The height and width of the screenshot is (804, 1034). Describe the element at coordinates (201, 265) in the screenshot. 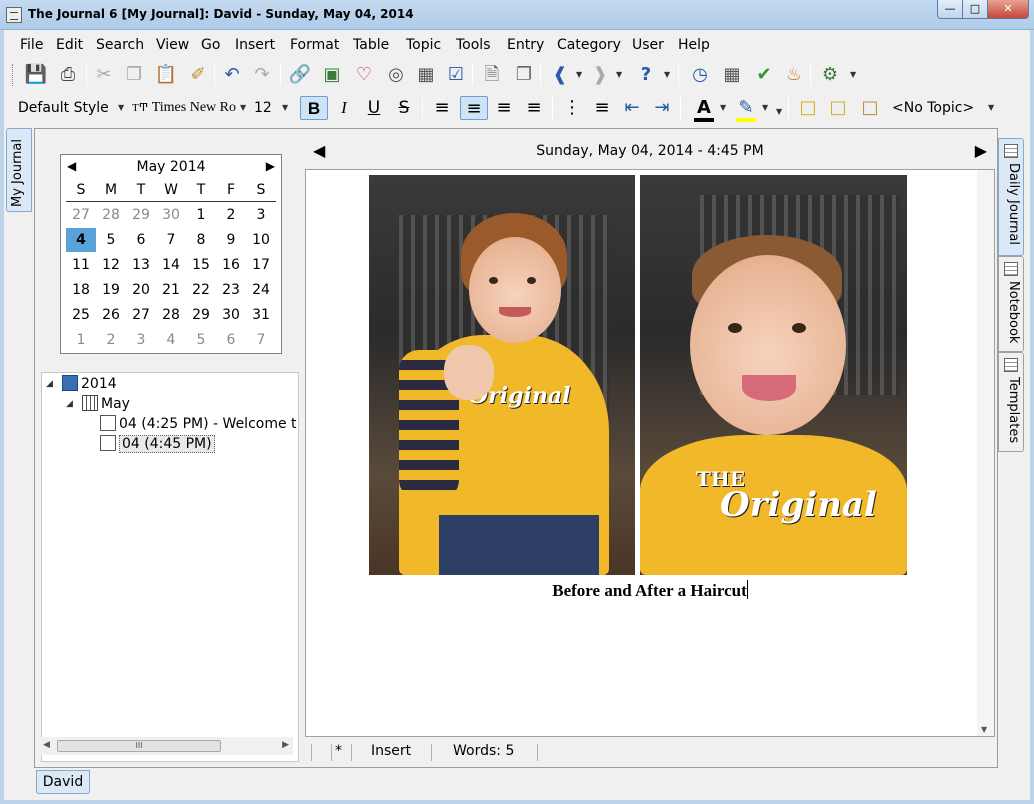

I see `calendar-day: 15` at that location.